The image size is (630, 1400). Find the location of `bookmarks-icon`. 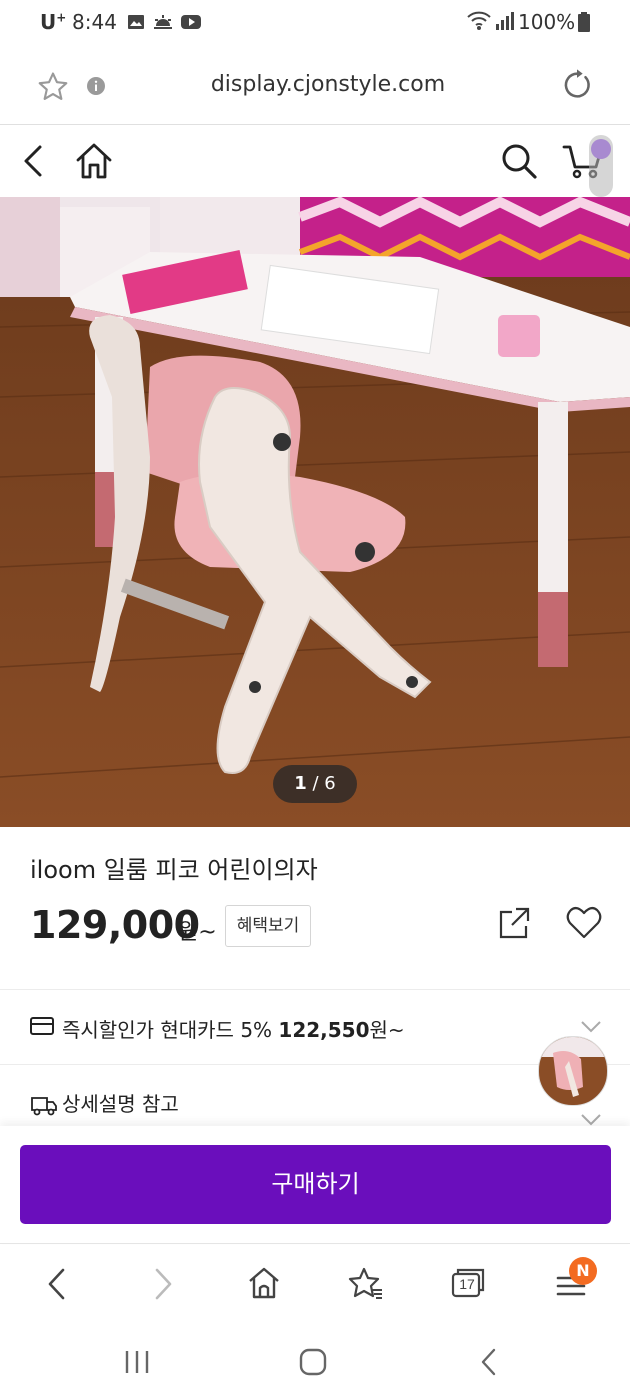

bookmarks-icon is located at coordinates (366, 1283).